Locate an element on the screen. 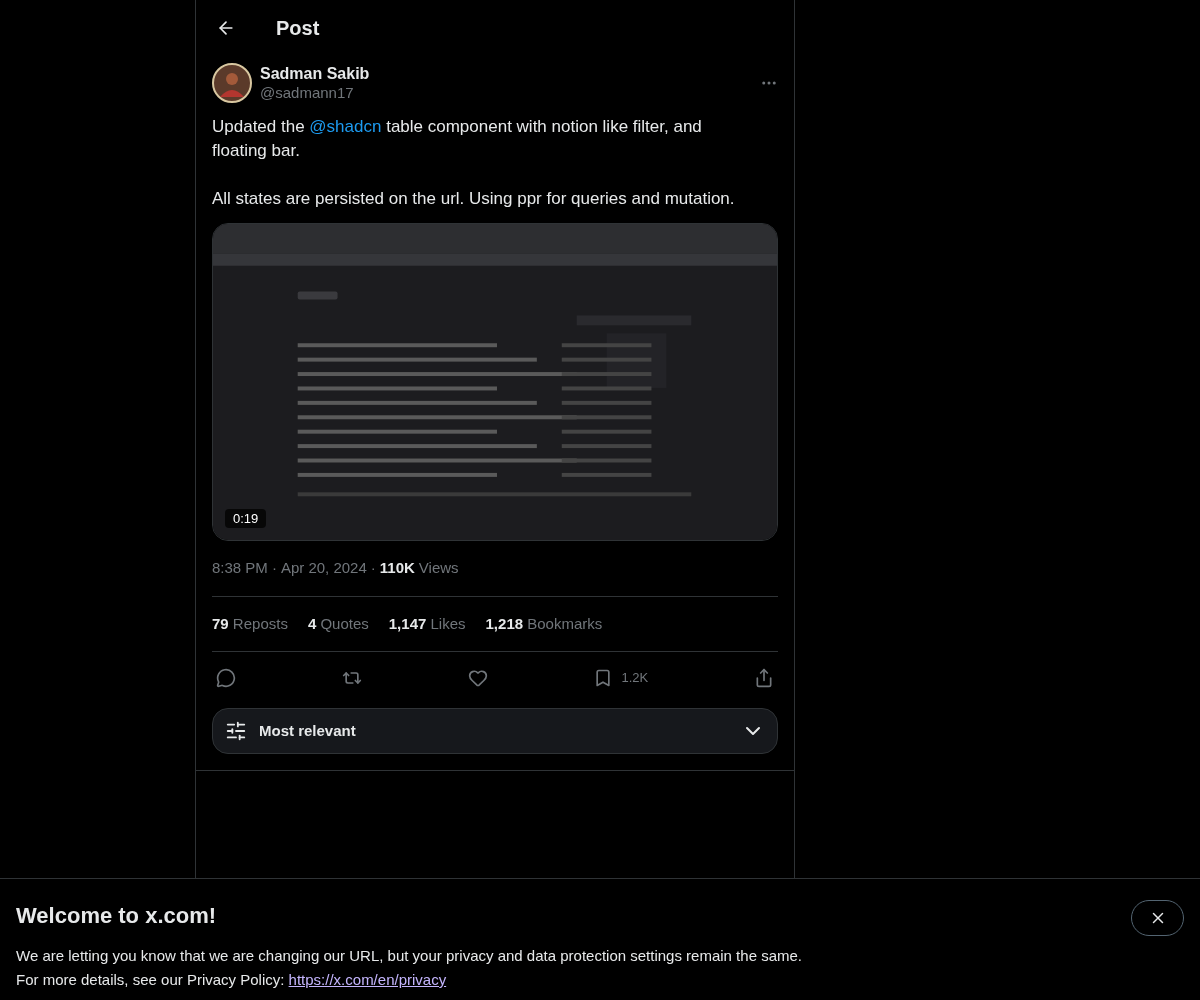  stat-link: 1,147 Likes is located at coordinates (427, 623).